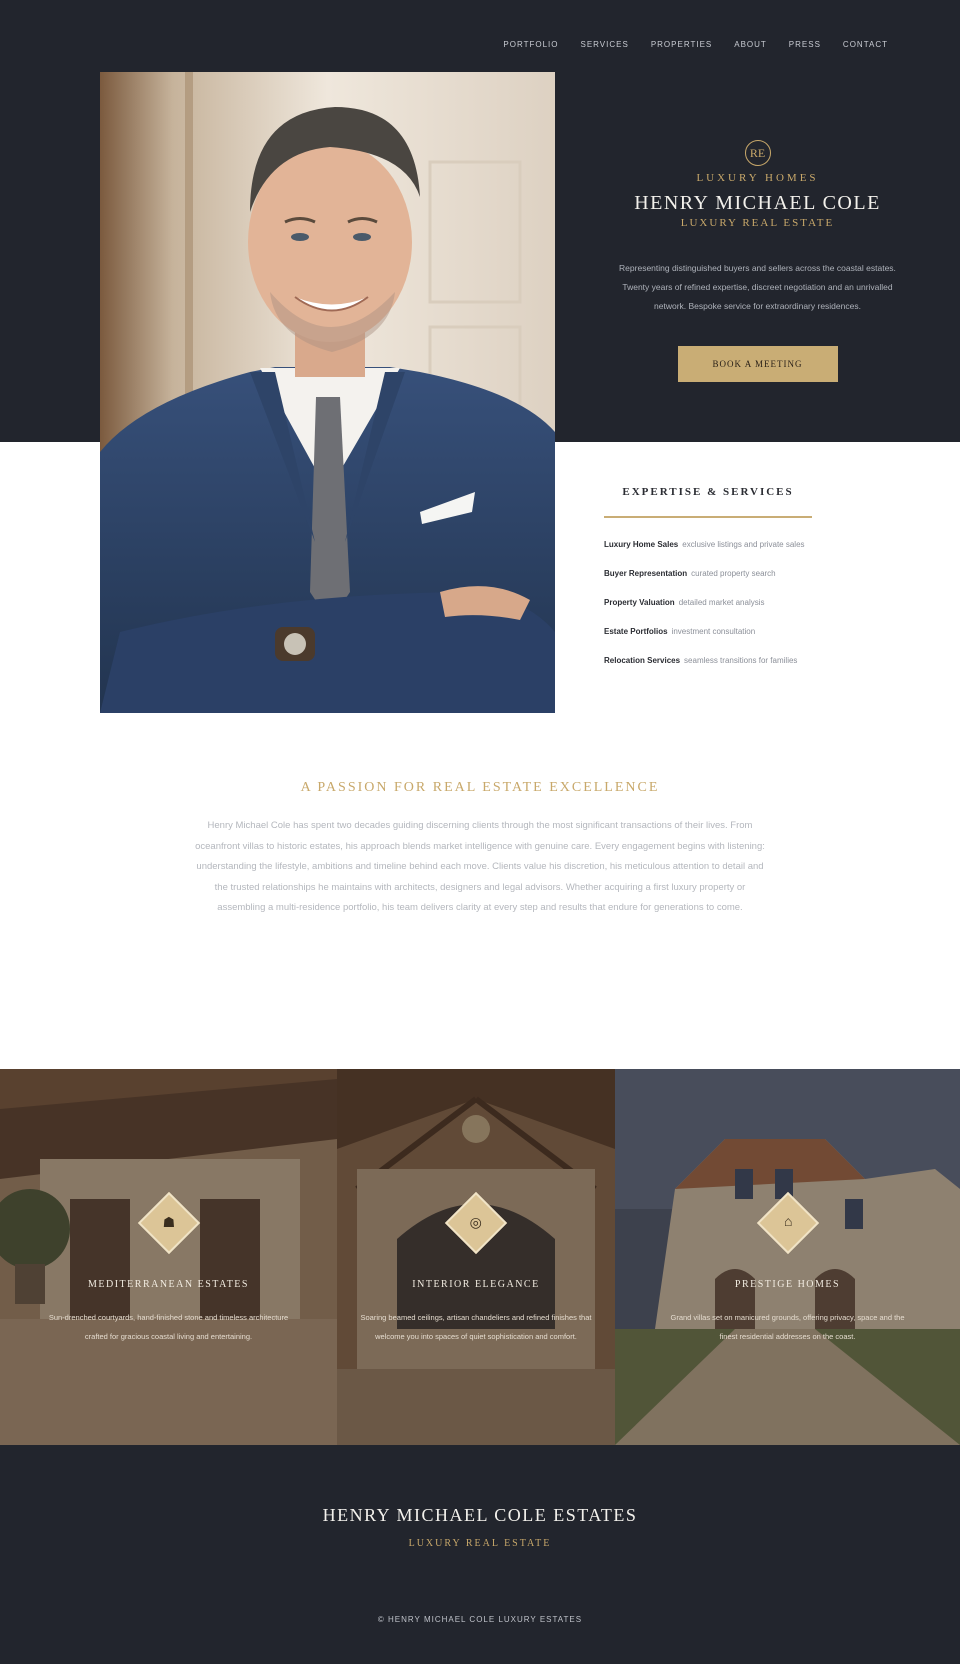  I want to click on diamond-badge-icon: ◎, so click(476, 1223).